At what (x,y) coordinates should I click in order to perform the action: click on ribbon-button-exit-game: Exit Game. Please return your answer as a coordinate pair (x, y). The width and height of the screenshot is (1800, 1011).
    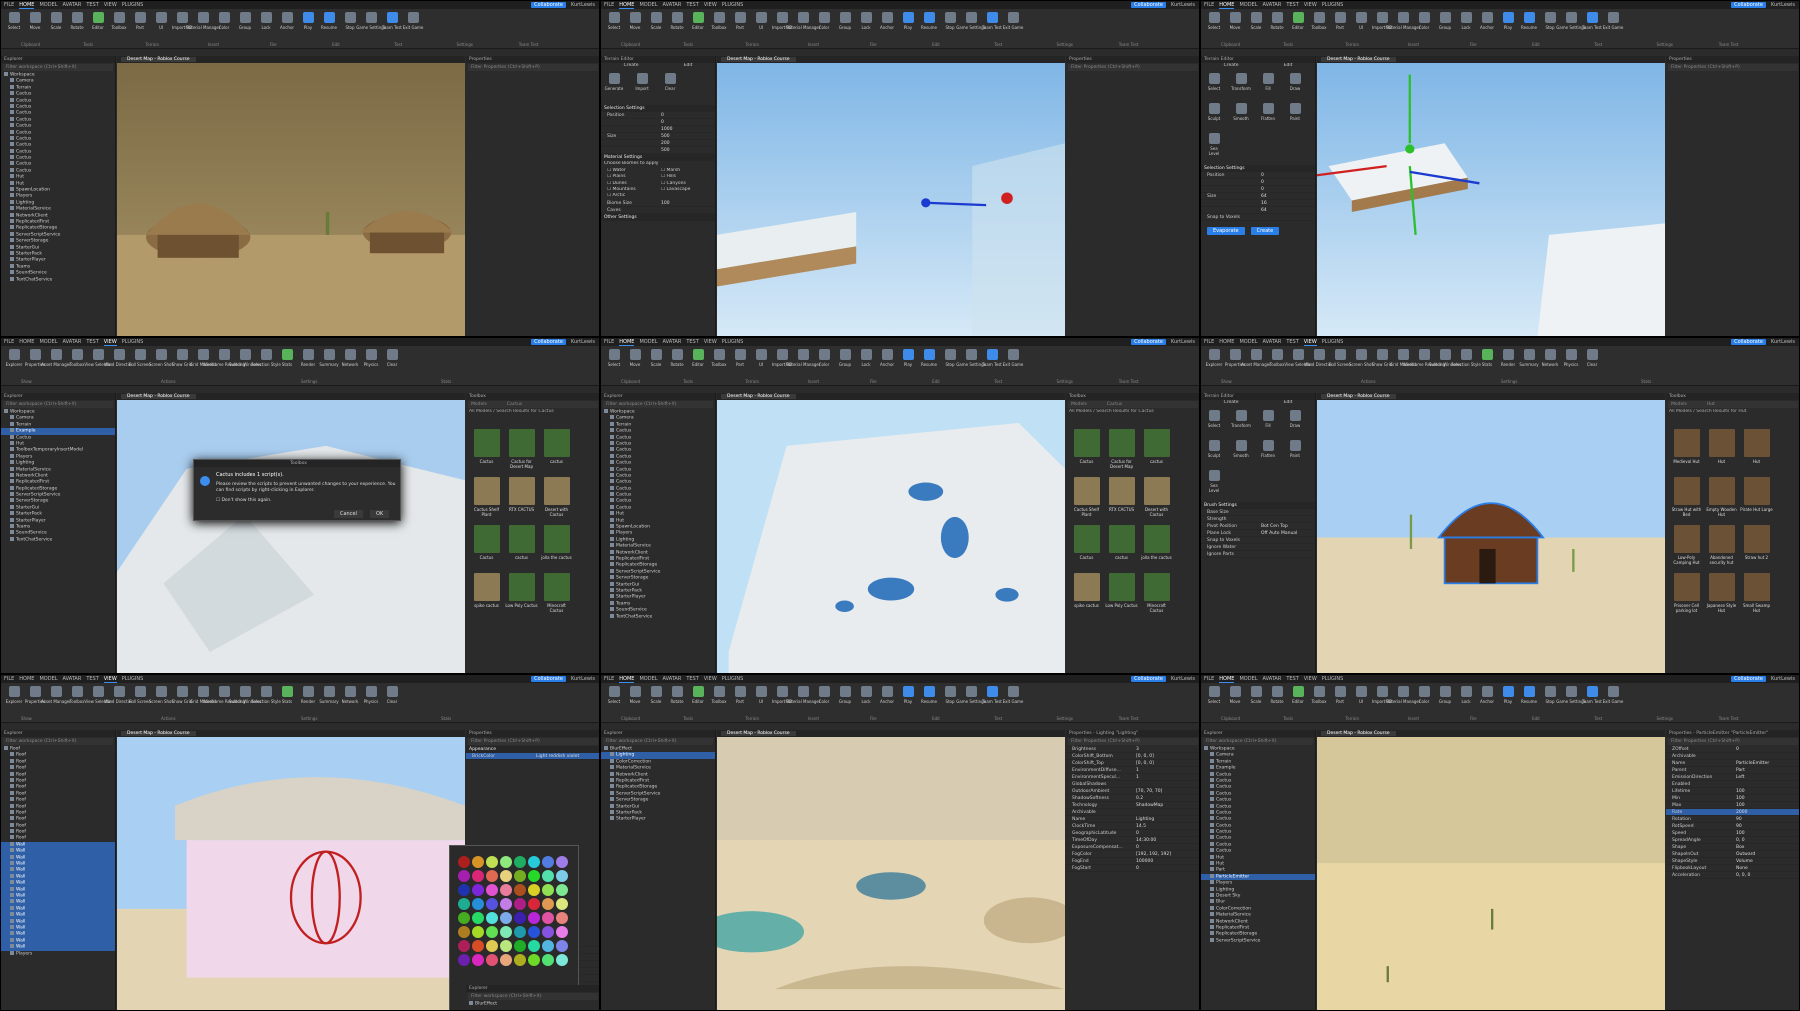
    Looking at the image, I should click on (413, 26).